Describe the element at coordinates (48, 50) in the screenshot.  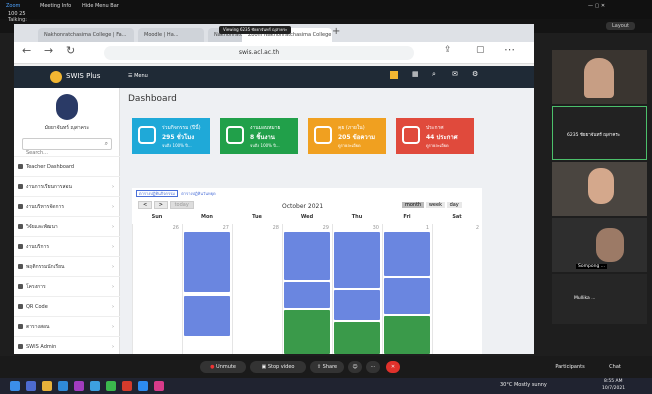
I see `forward-icon: →` at that location.